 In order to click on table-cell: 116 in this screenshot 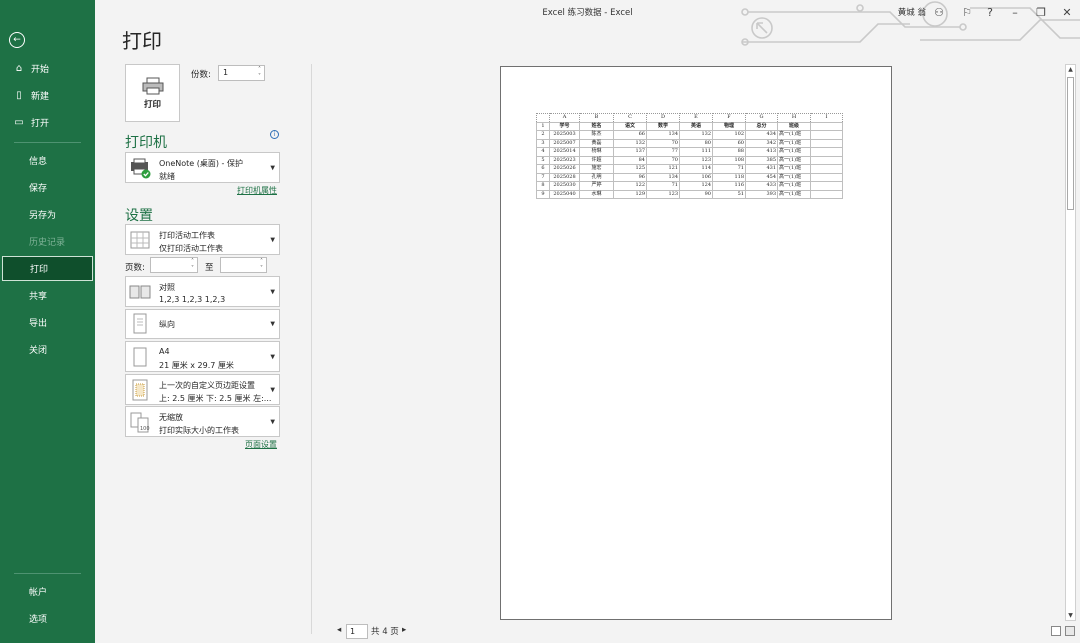, I will do `click(729, 186)`.